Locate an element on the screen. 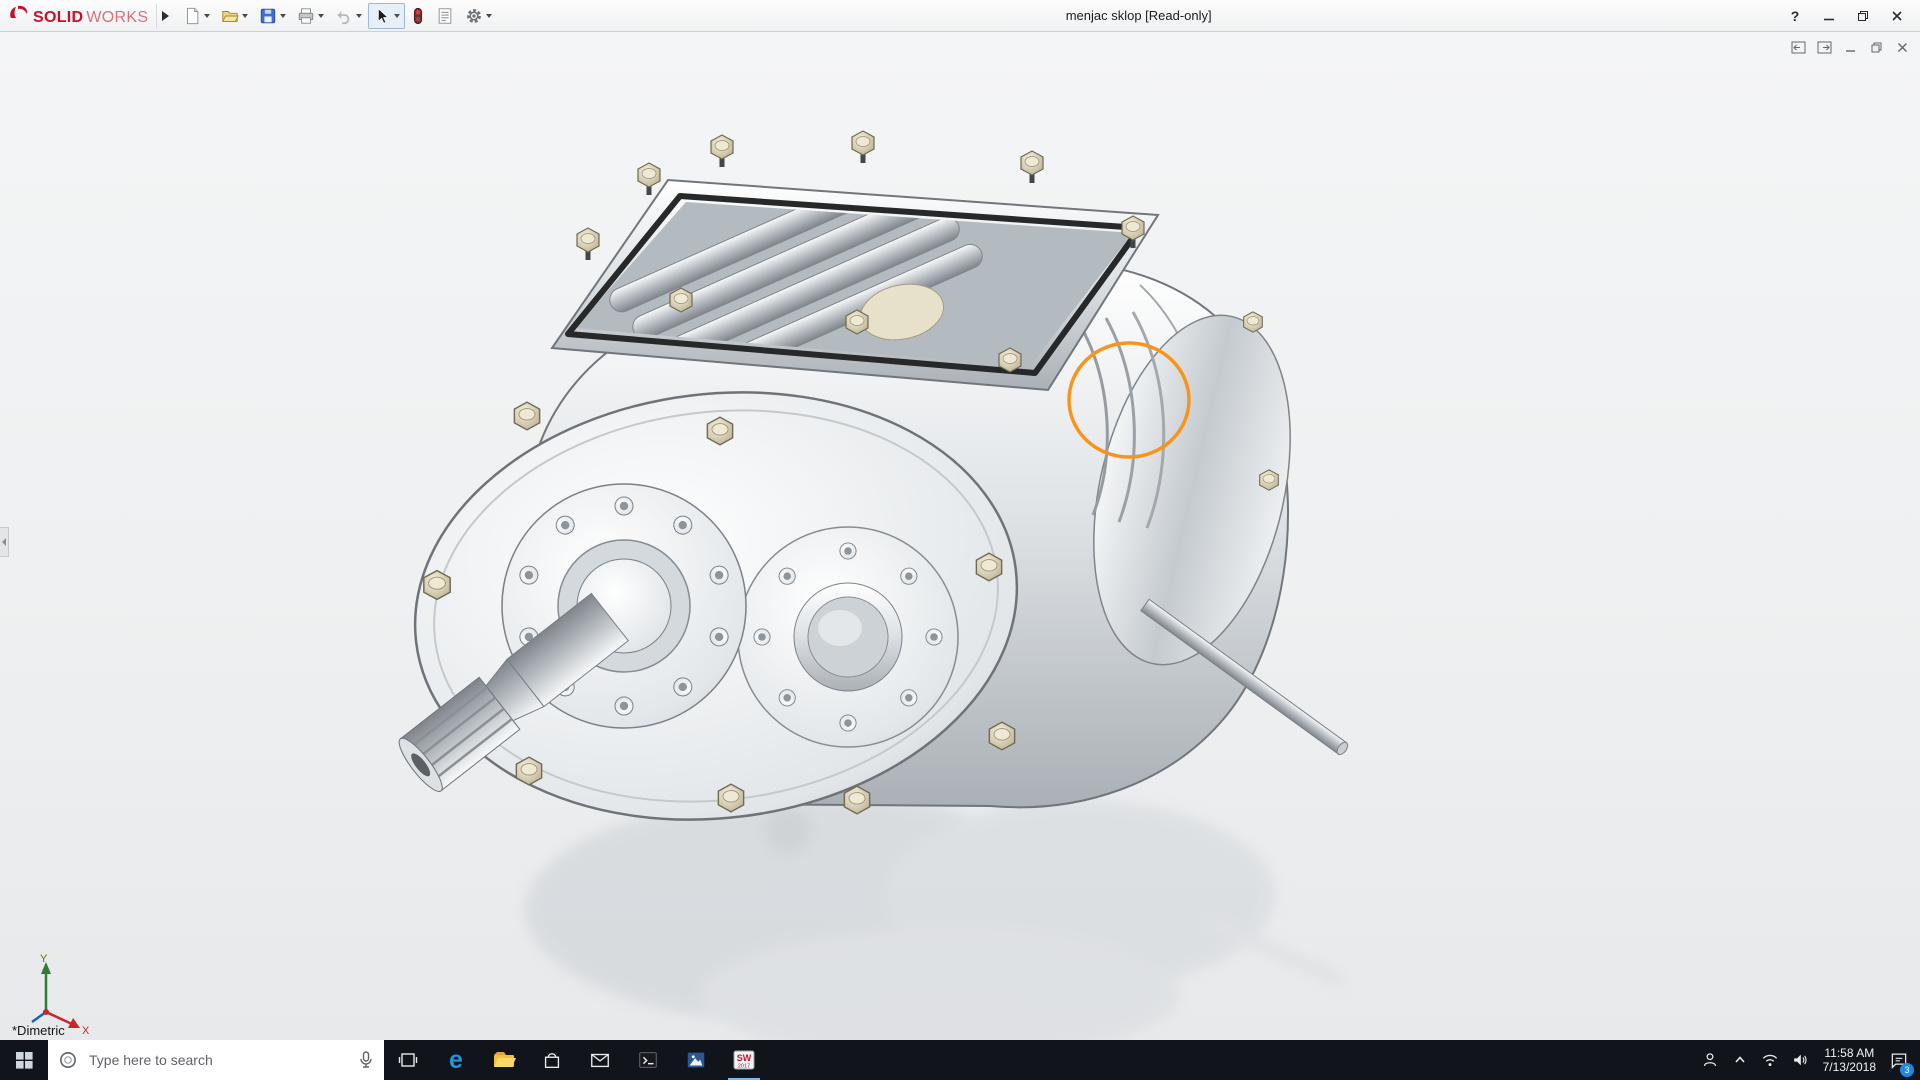 The image size is (1920, 1080). taskbar-app-store is located at coordinates (552, 1060).